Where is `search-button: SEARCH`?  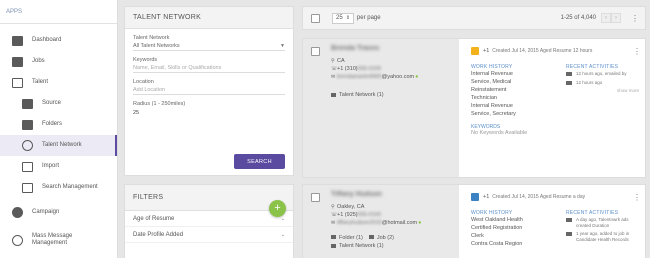
search-button: SEARCH is located at coordinates (259, 161).